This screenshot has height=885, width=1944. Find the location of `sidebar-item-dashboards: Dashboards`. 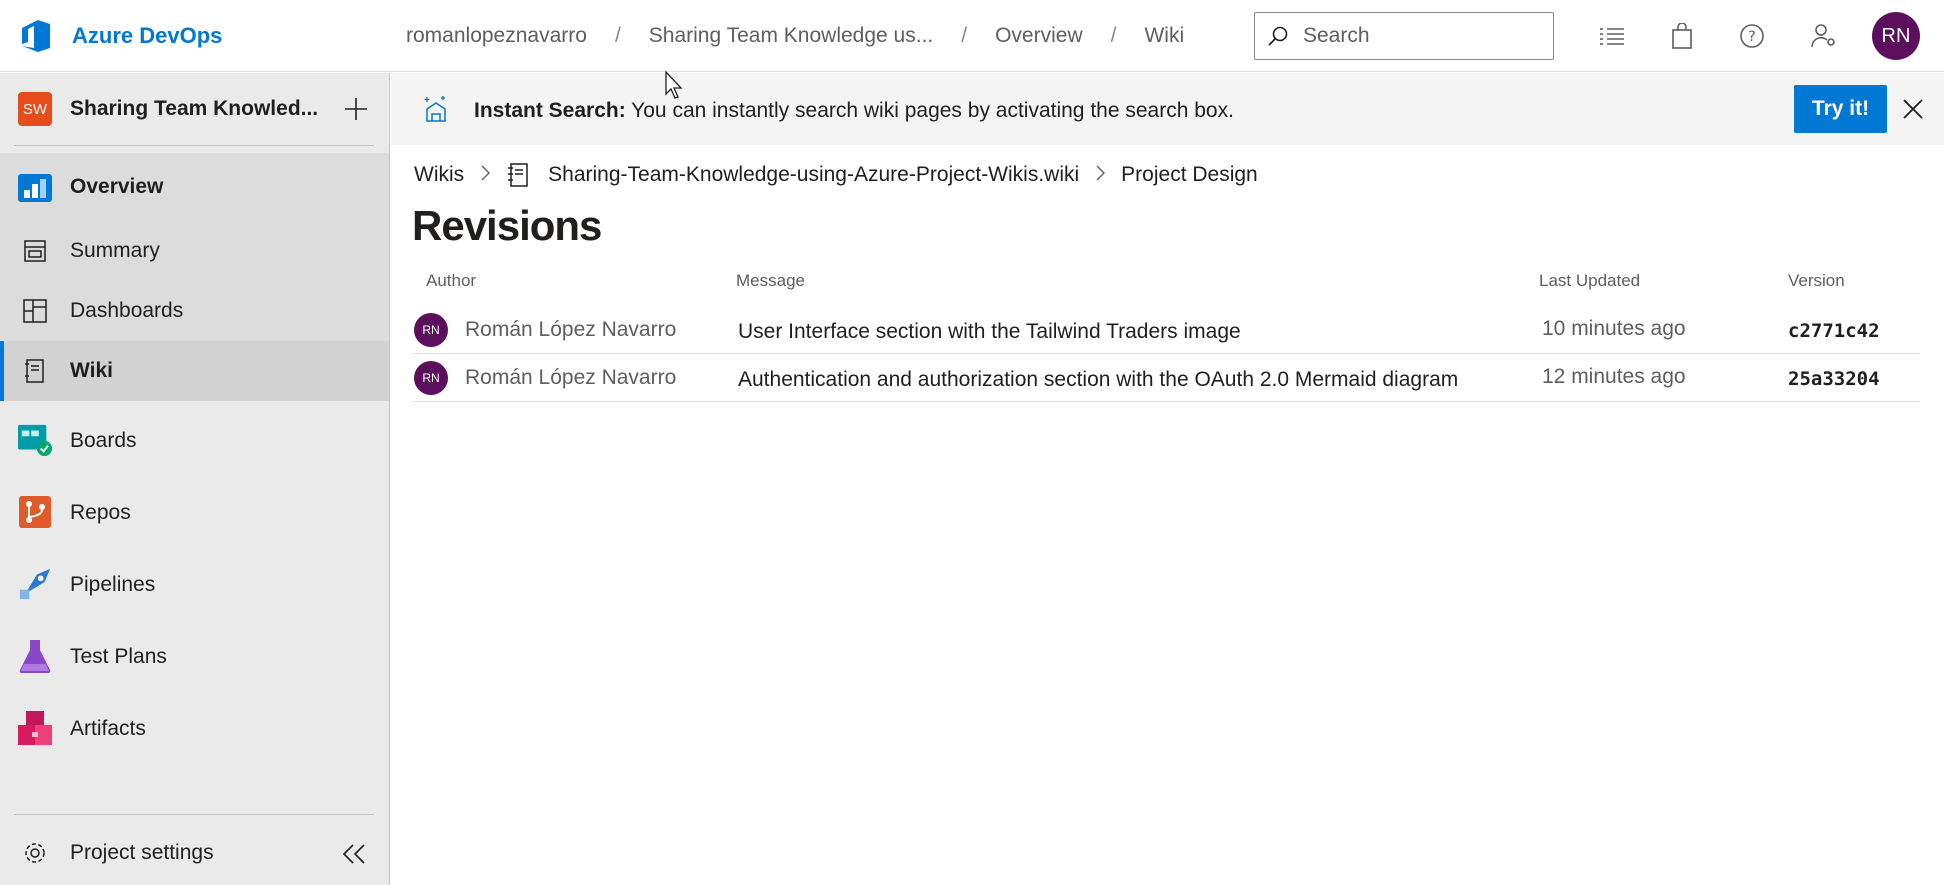

sidebar-item-dashboards: Dashboards is located at coordinates (194, 311).